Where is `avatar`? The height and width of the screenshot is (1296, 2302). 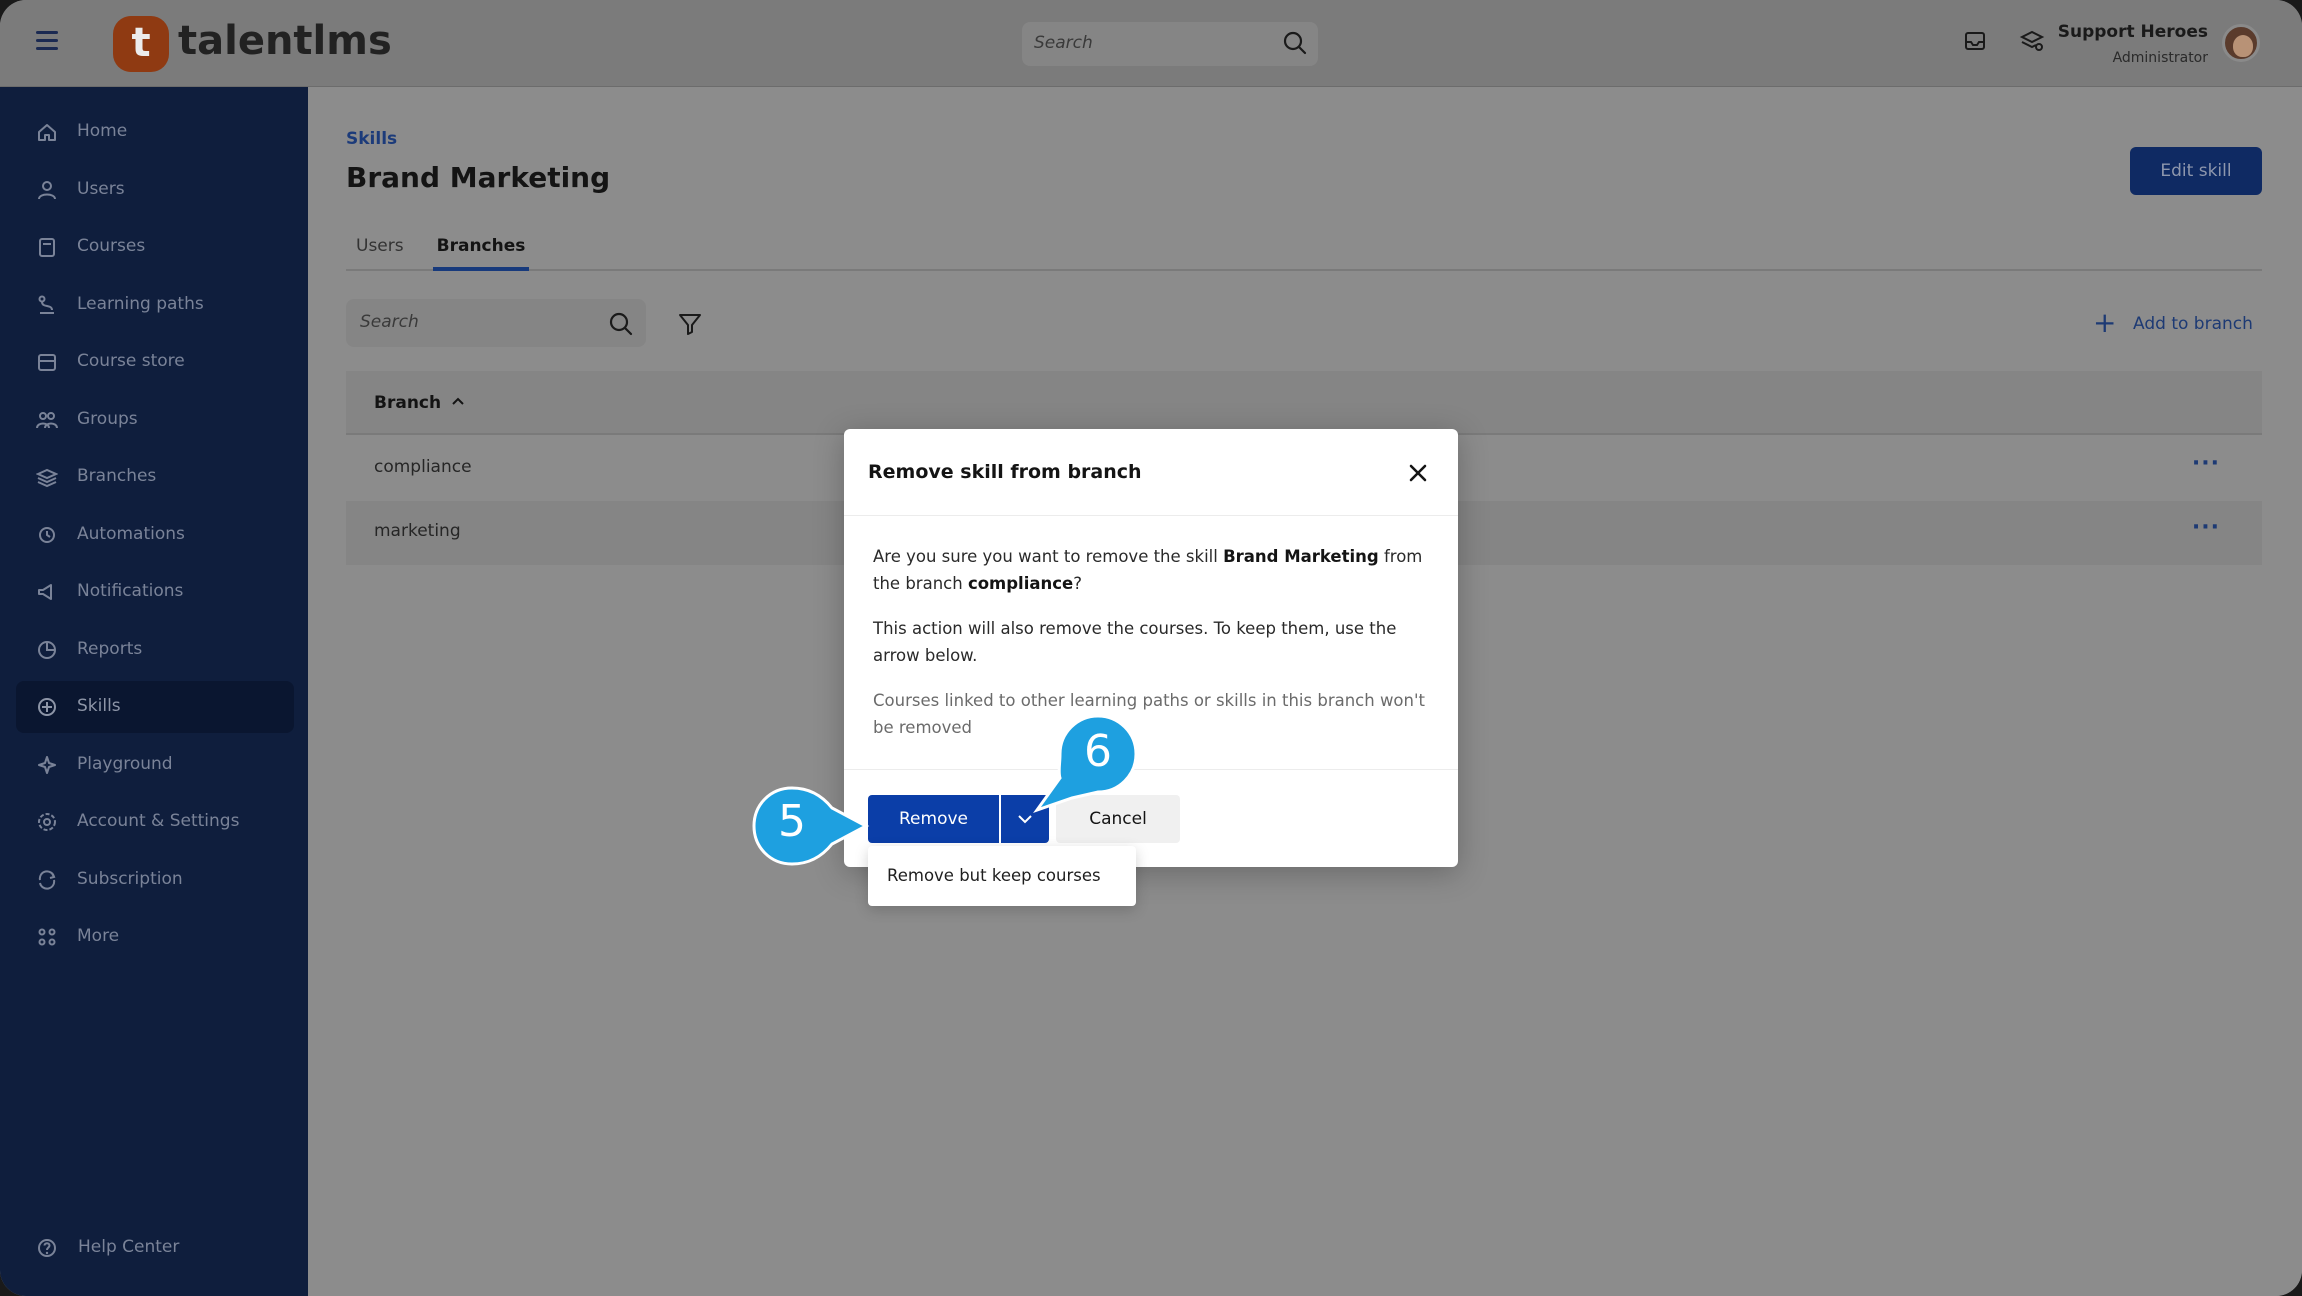
avatar is located at coordinates (2241, 43).